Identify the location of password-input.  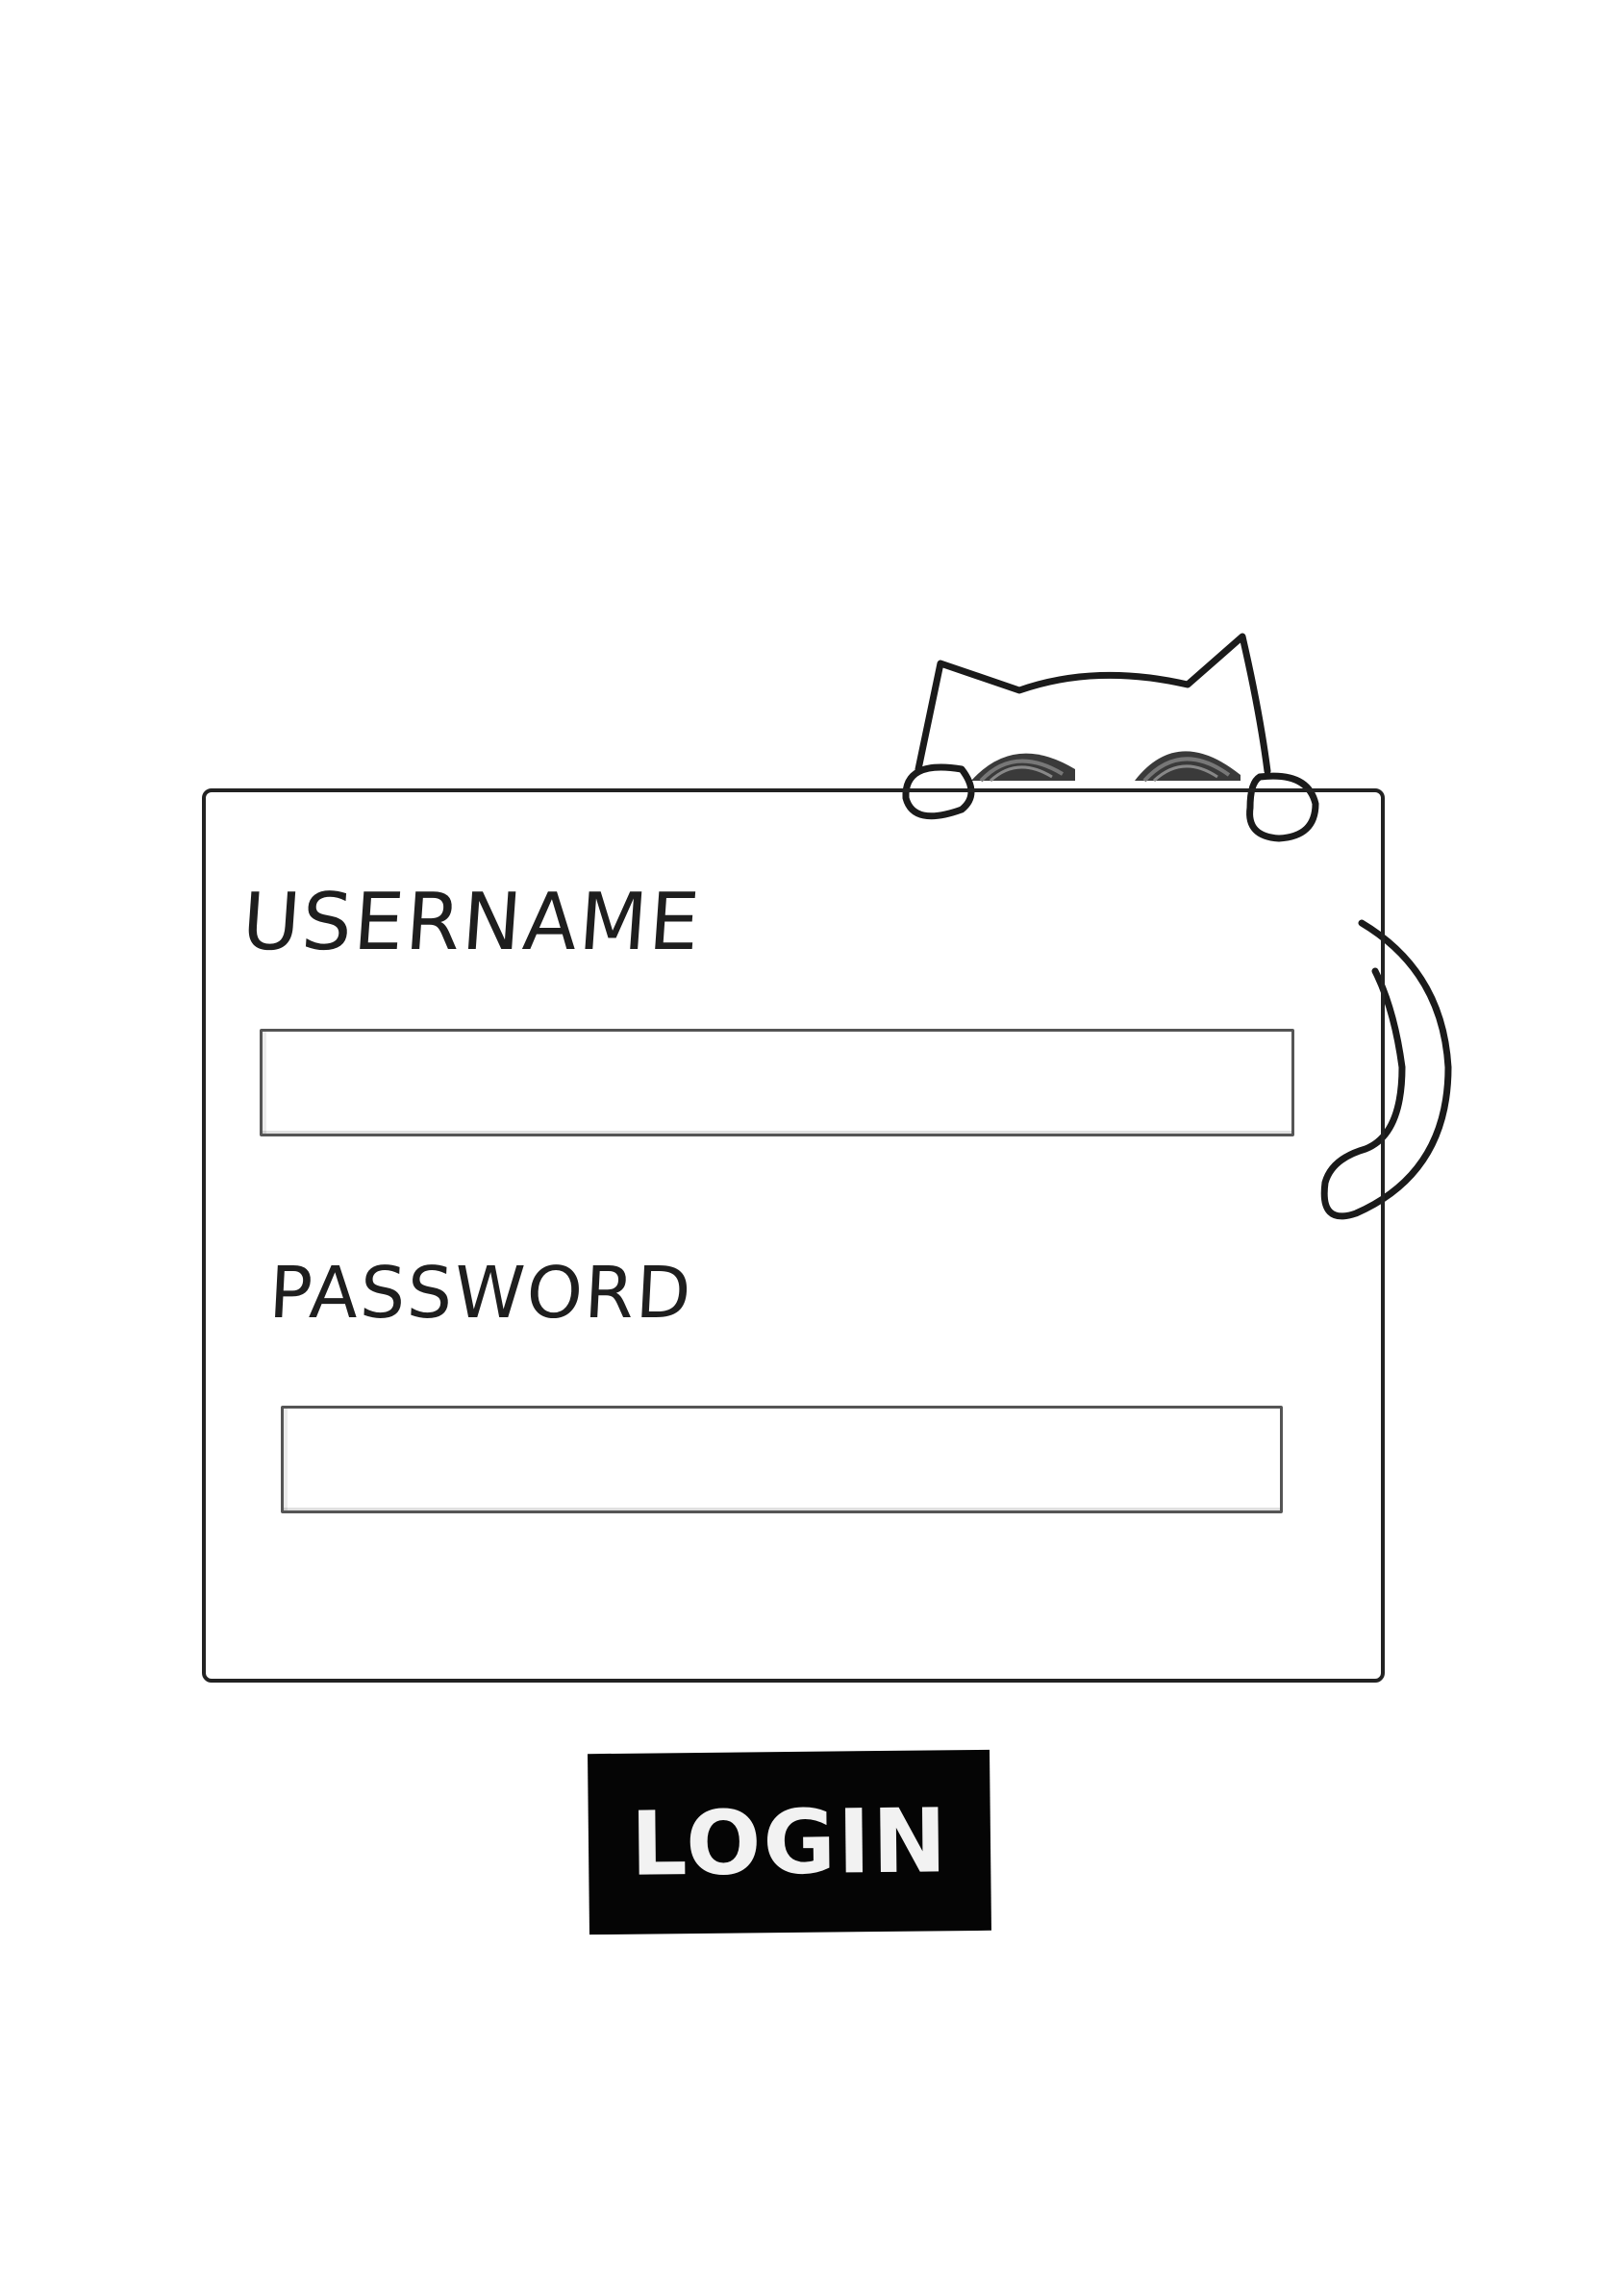
(782, 1459).